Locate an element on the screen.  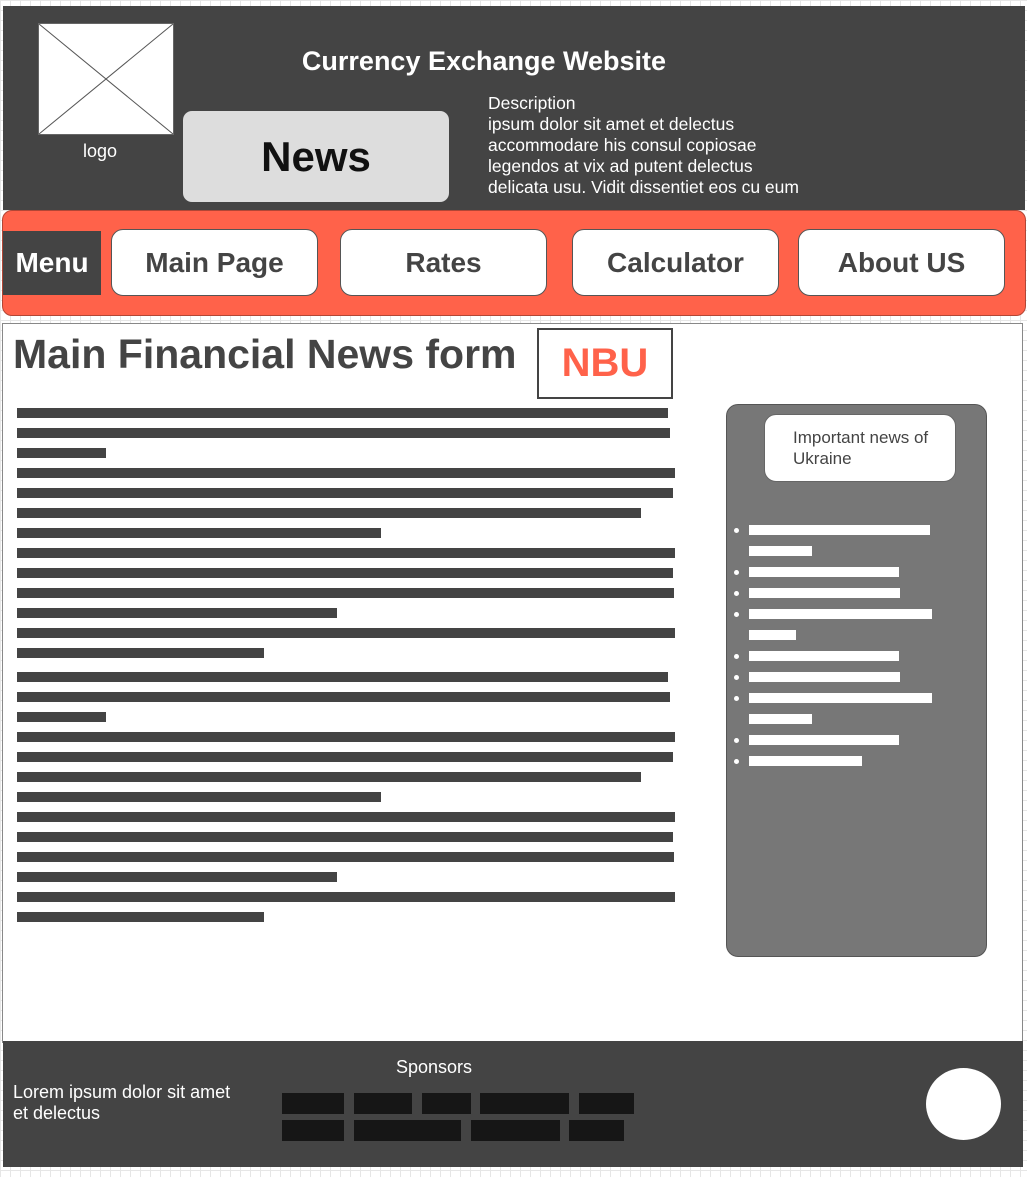
footer-text-line: Lorem ipsum dolor sit amet is located at coordinates (122, 1092).